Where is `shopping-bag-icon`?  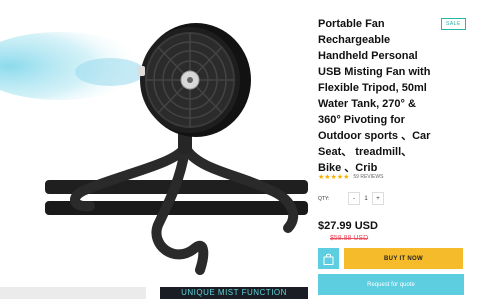
shopping-bag-icon is located at coordinates (328, 259).